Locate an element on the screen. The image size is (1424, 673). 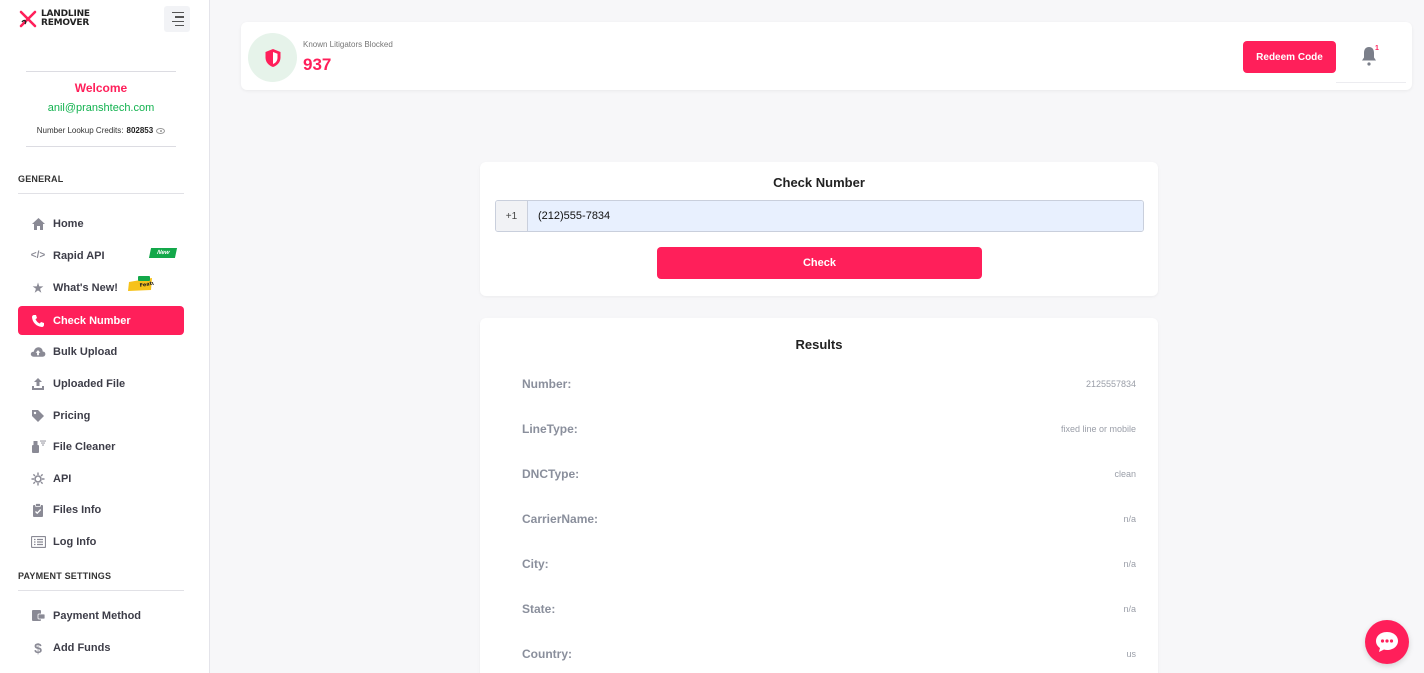
check-button: Check is located at coordinates (819, 263).